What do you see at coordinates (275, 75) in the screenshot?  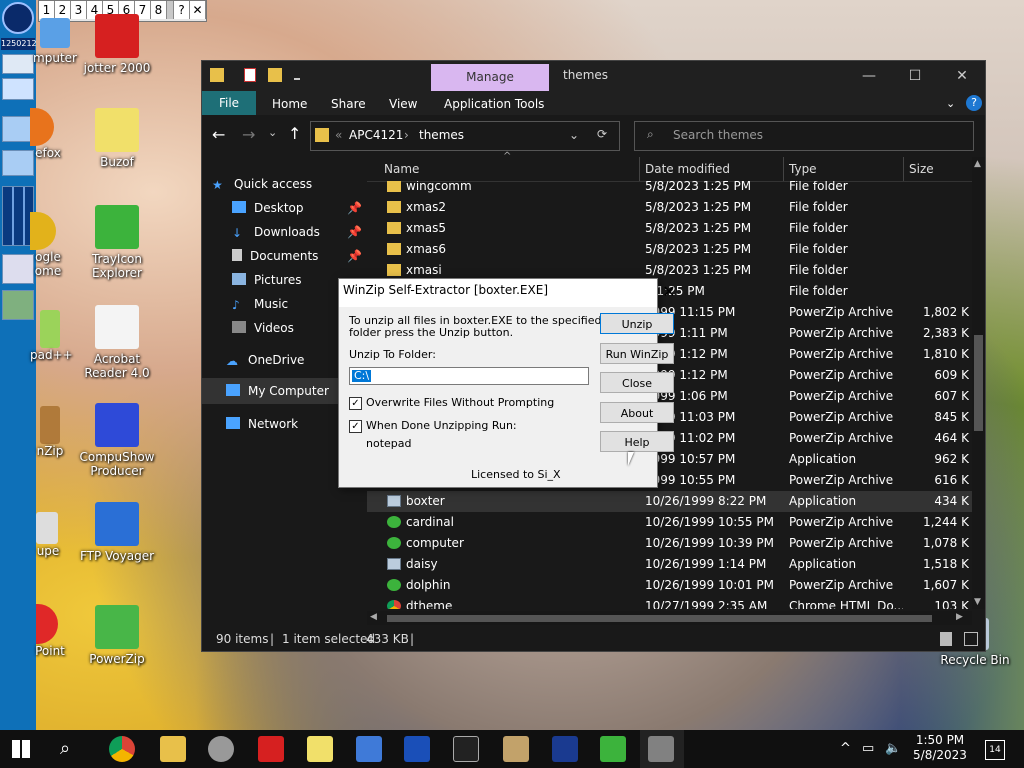 I see `new-folder-icon` at bounding box center [275, 75].